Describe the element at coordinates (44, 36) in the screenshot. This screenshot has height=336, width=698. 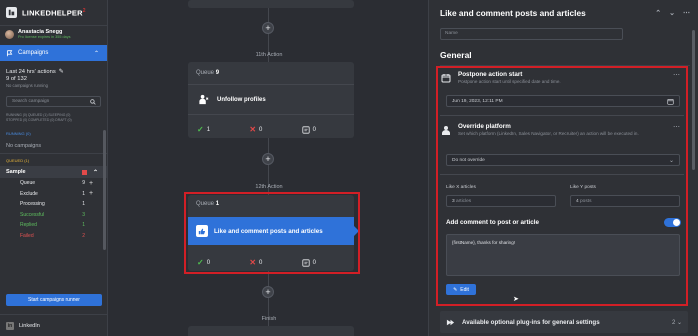
I see `license-note: Pro license expires in 355 days` at that location.